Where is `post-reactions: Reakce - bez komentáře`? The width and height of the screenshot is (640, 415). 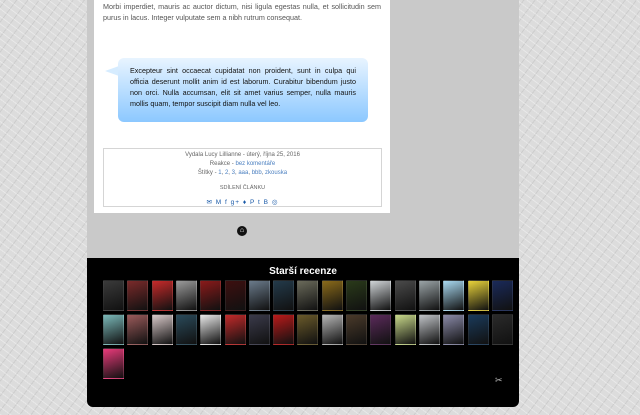
post-reactions: Reakce - bez komentáře is located at coordinates (242, 164).